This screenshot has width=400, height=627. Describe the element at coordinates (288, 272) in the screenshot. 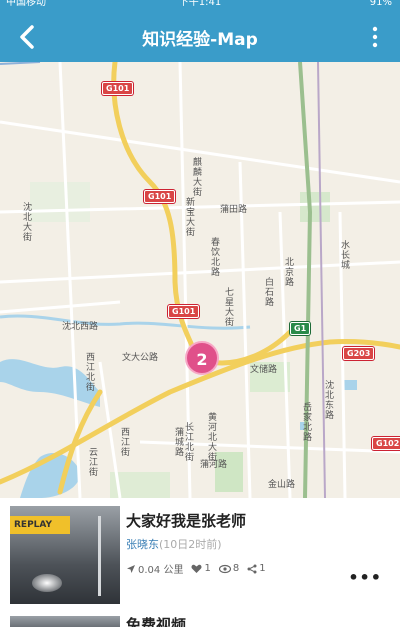

I see `road-label: 北京路` at that location.